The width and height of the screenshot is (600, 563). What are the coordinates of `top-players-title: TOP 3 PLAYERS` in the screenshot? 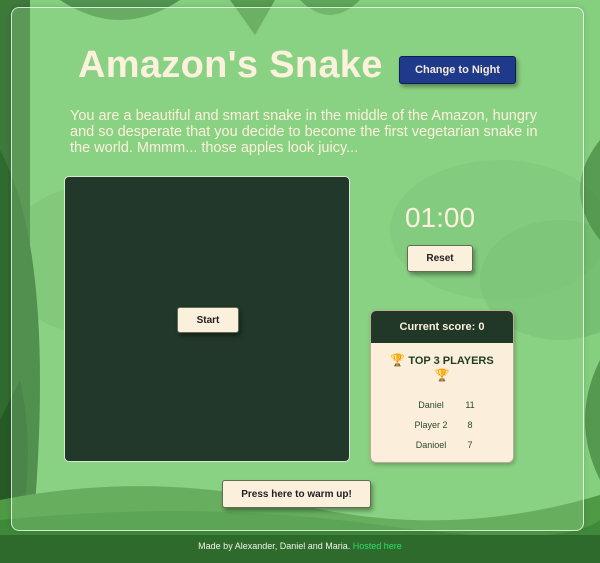 It's located at (451, 361).